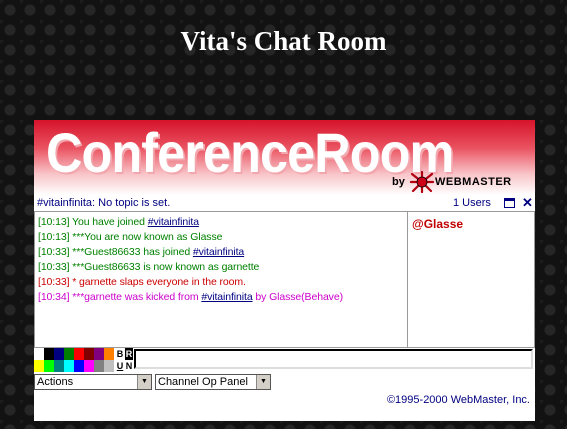 The width and height of the screenshot is (567, 429). I want to click on chat-message: [10:13] ***You are now known as Glasse, so click(222, 237).